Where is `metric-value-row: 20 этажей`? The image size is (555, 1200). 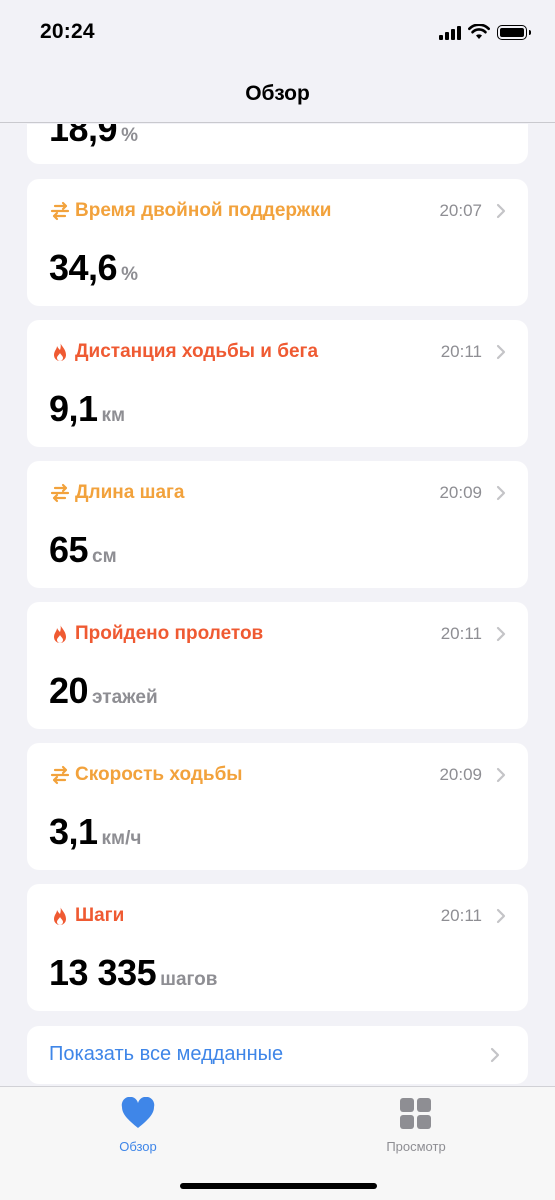 metric-value-row: 20 этажей is located at coordinates (103, 691).